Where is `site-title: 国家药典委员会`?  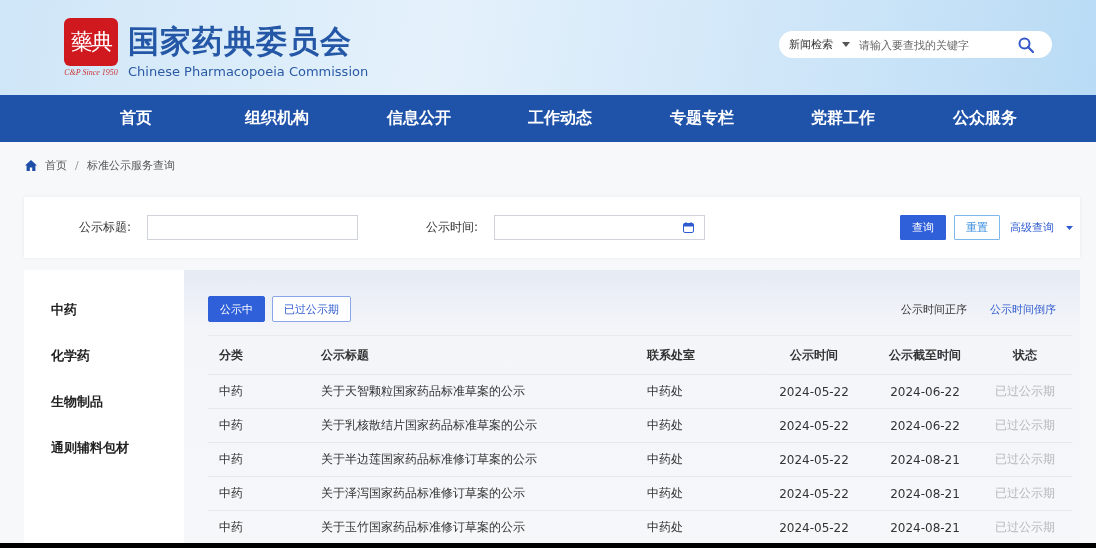
site-title: 国家药典委员会 is located at coordinates (240, 41).